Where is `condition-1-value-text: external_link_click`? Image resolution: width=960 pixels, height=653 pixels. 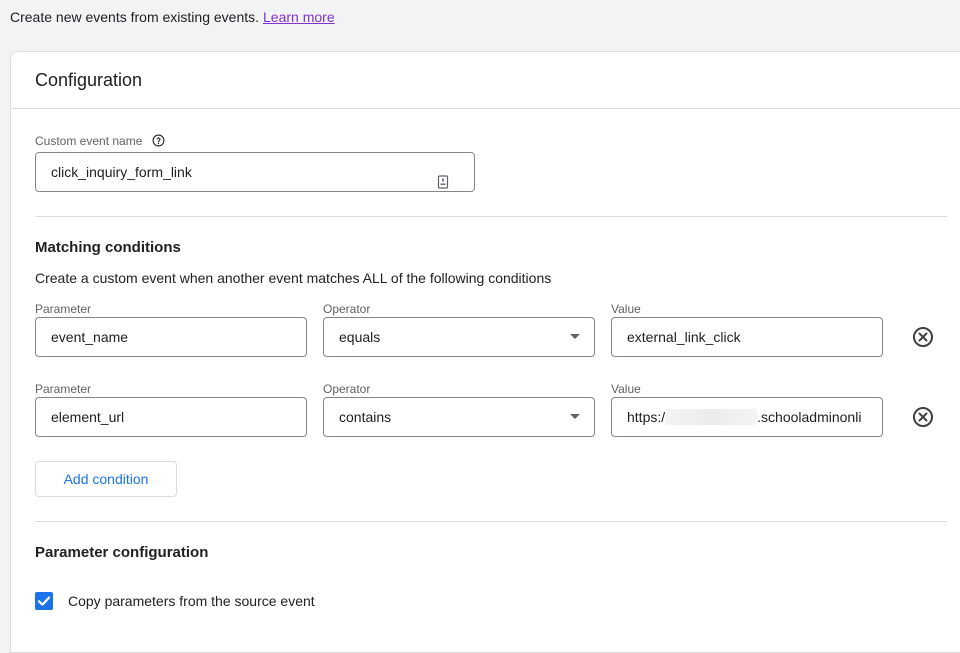
condition-1-value-text: external_link_click is located at coordinates (684, 337).